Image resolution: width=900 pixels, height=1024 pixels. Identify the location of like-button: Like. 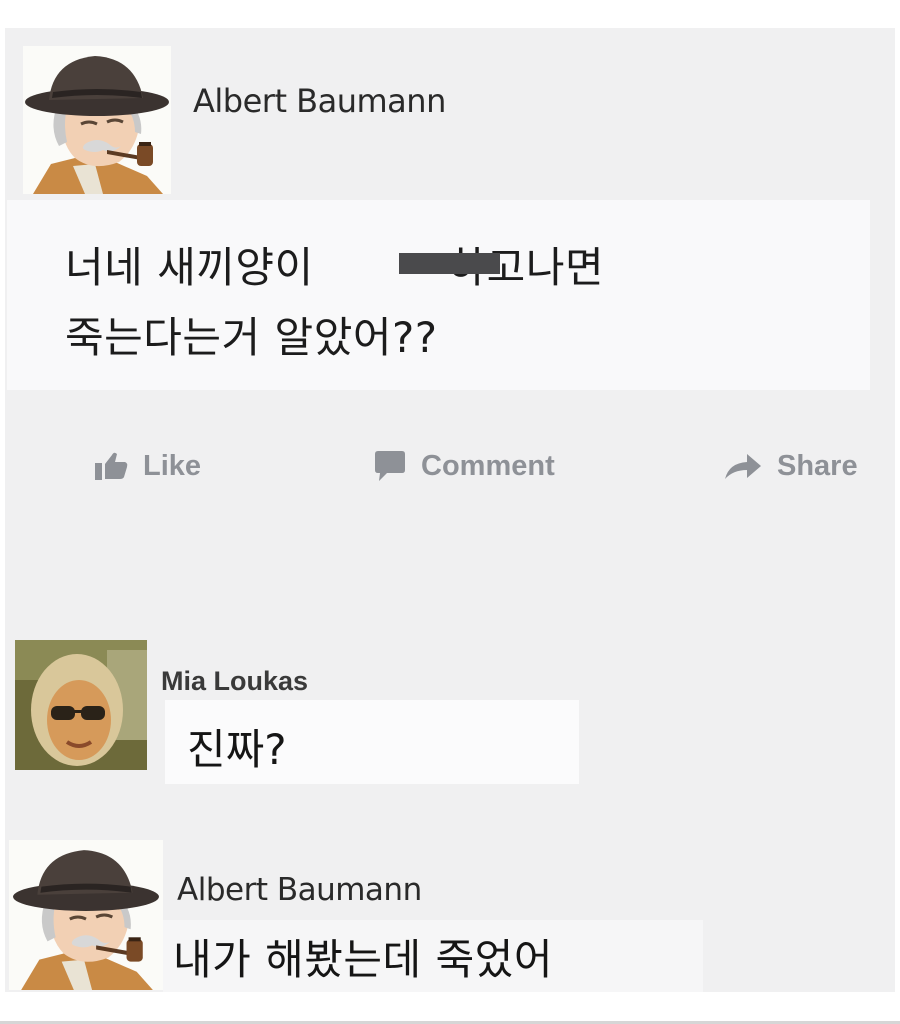
(147, 466).